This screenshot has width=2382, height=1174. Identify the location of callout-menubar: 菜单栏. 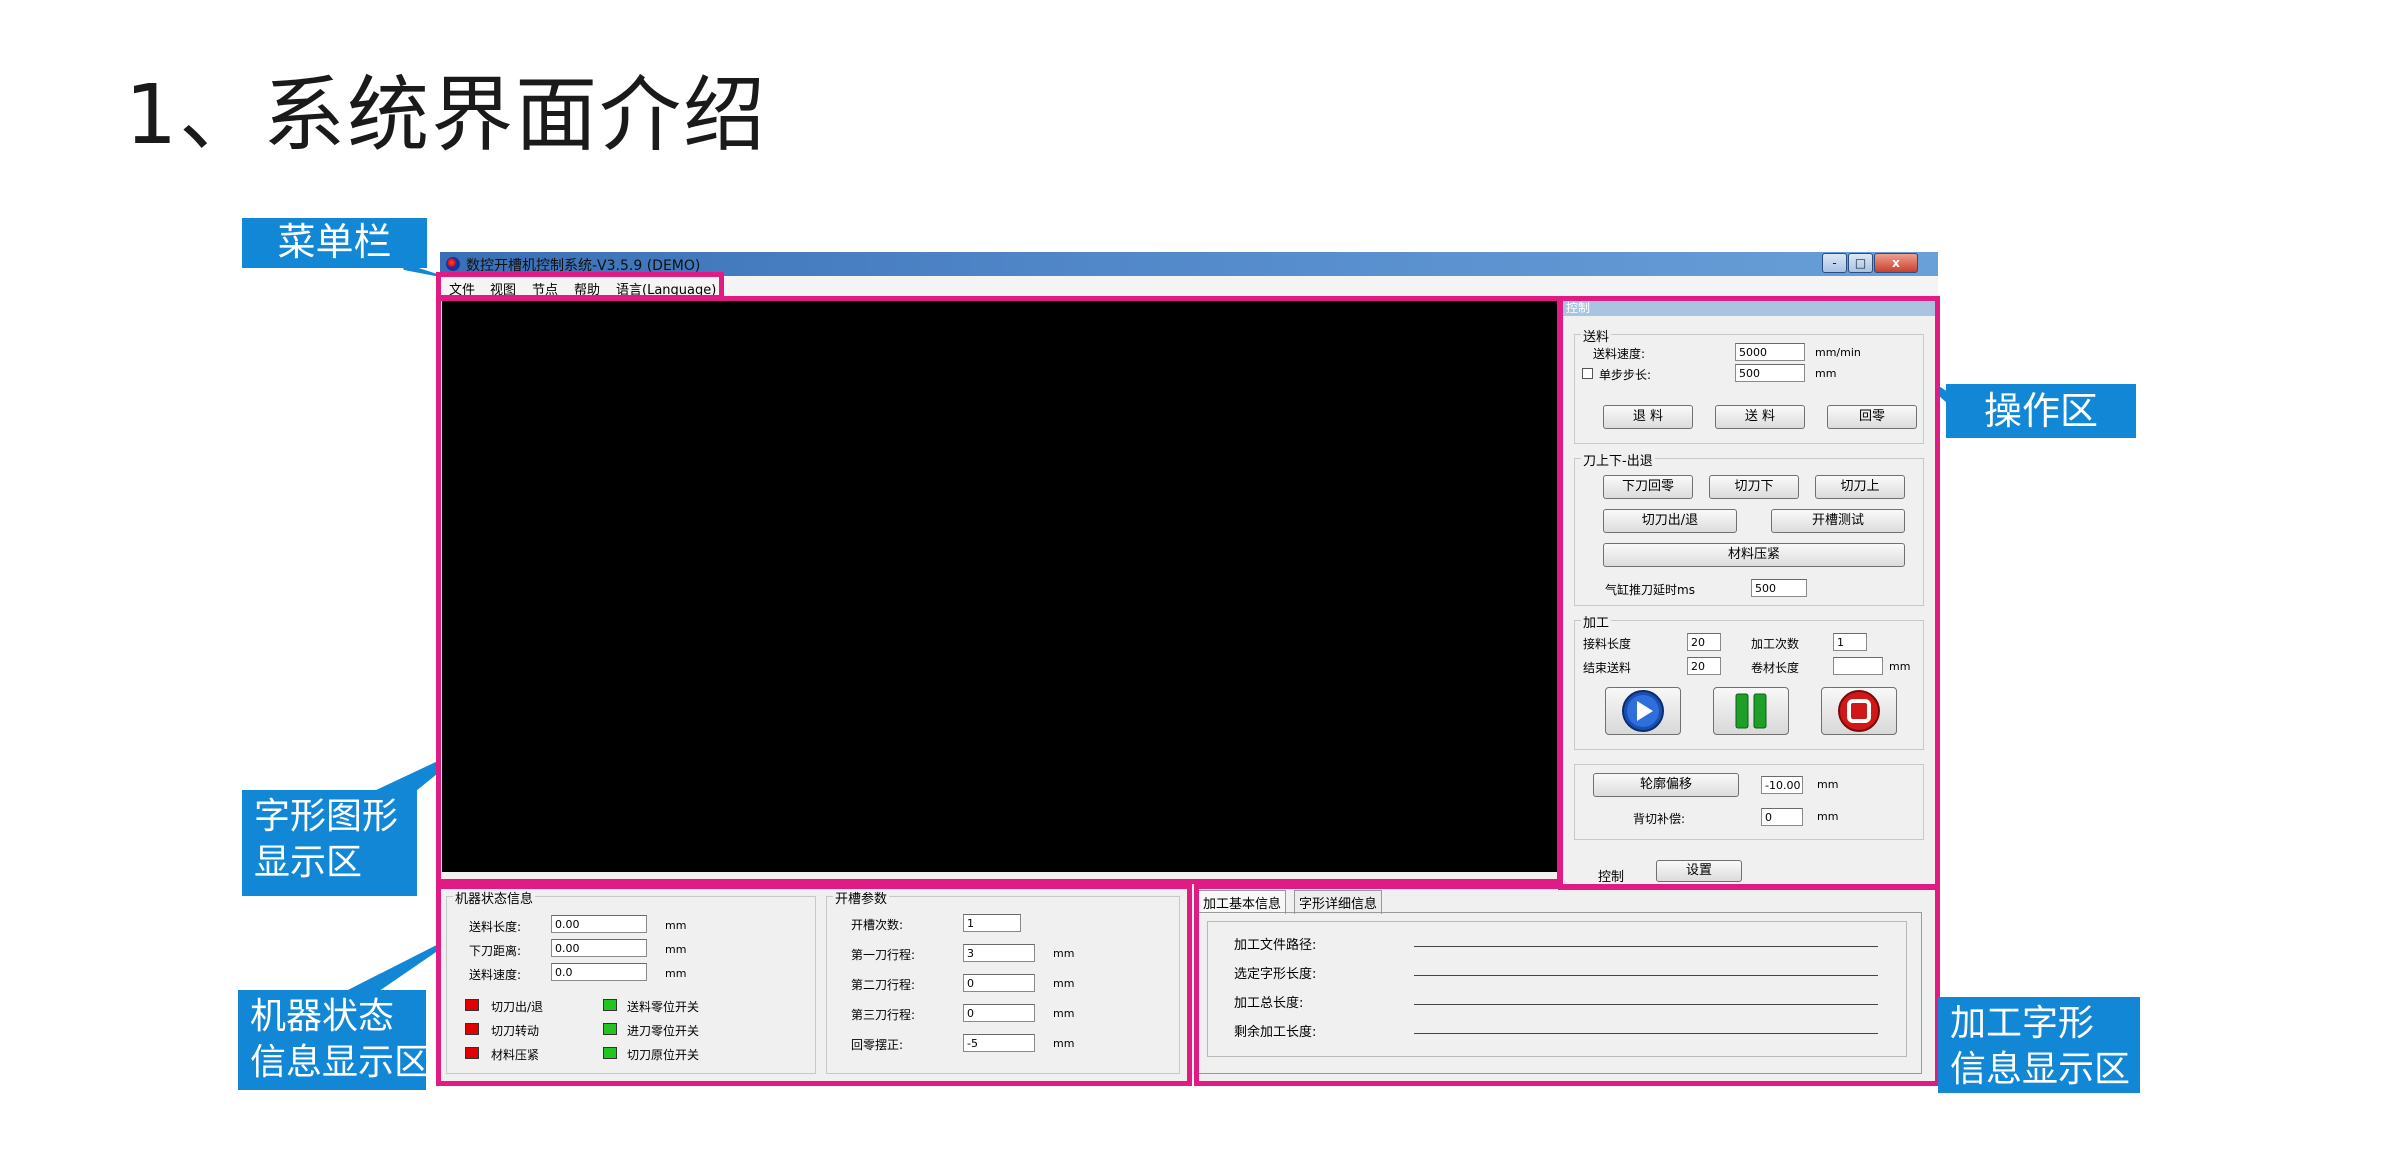
(334, 243).